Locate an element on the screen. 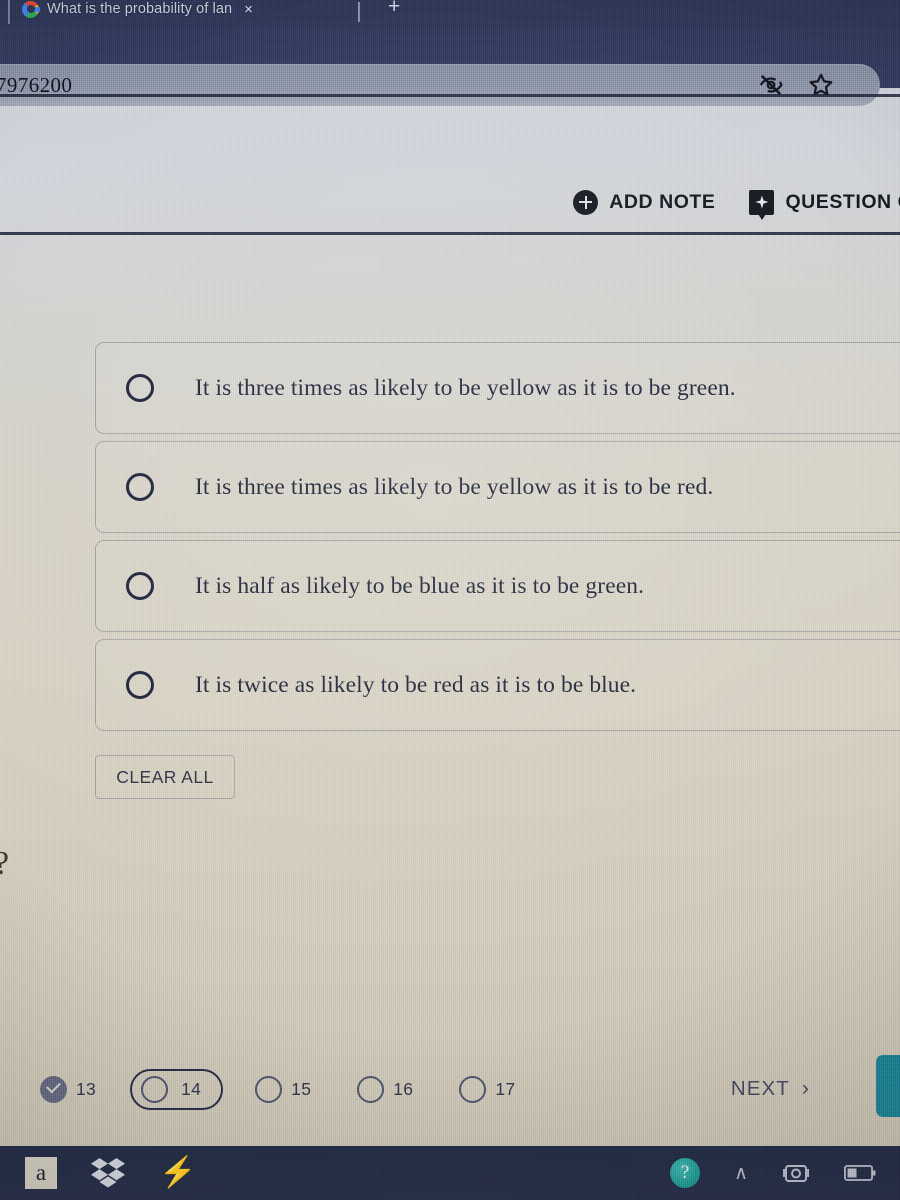 The image size is (900, 1200). taskbar-left-icons: a ⚡ is located at coordinates (110, 1173).